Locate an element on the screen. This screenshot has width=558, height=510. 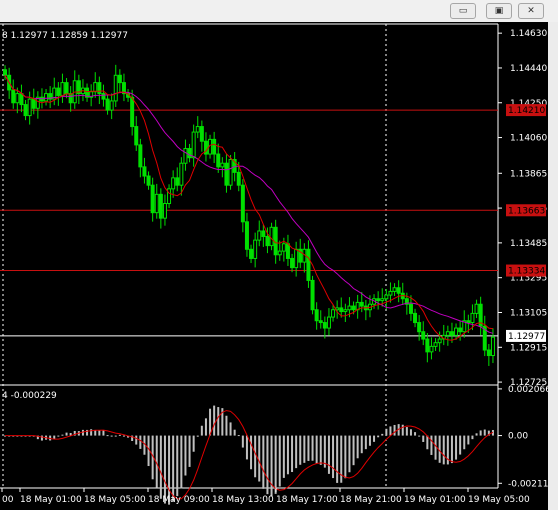
close-icon: ✕ is located at coordinates (531, 11).